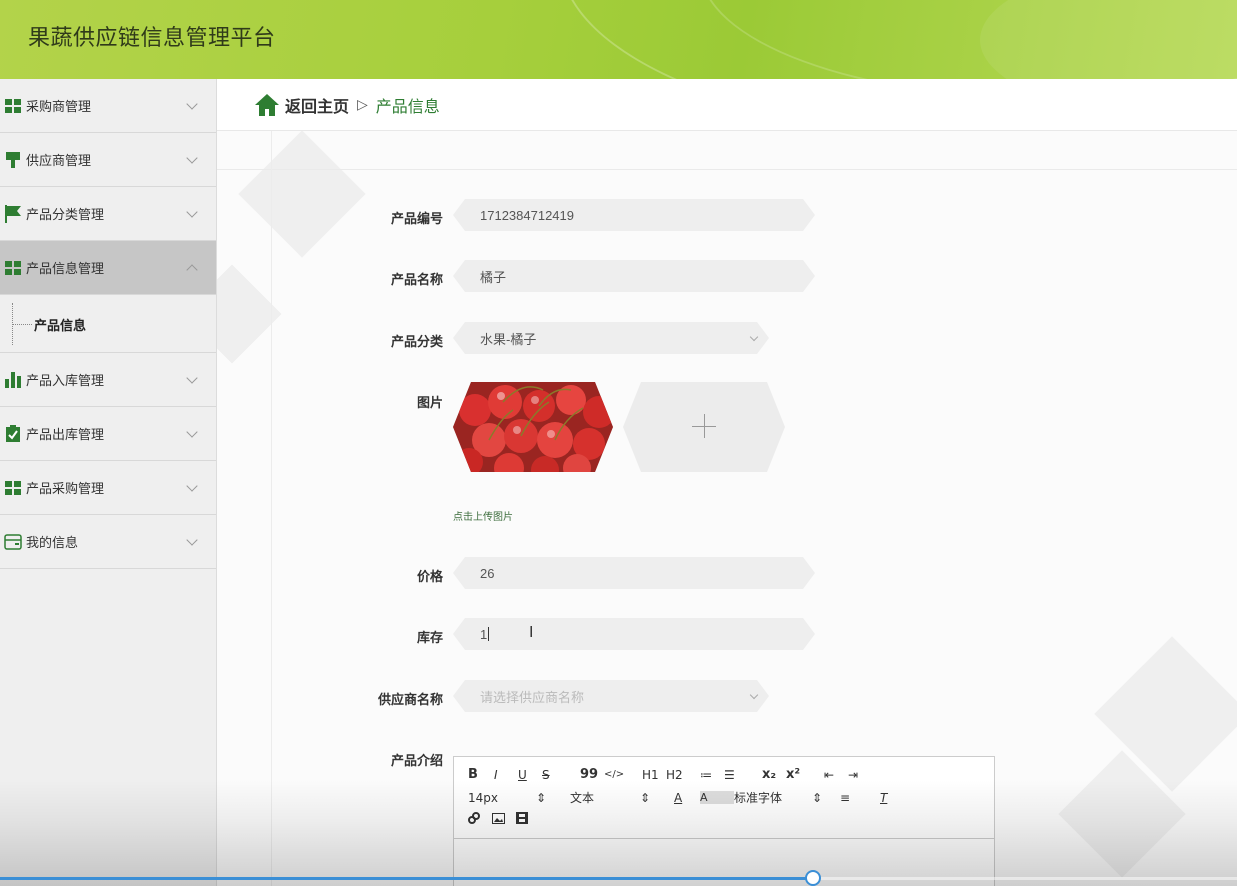 This screenshot has height=886, width=1237. Describe the element at coordinates (483, 517) in the screenshot. I see `upload-hint: 点击上传图片` at that location.